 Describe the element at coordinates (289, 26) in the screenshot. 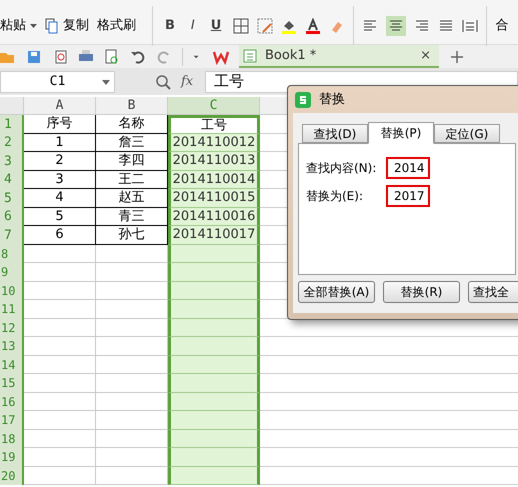

I see `fill-color-icon` at that location.